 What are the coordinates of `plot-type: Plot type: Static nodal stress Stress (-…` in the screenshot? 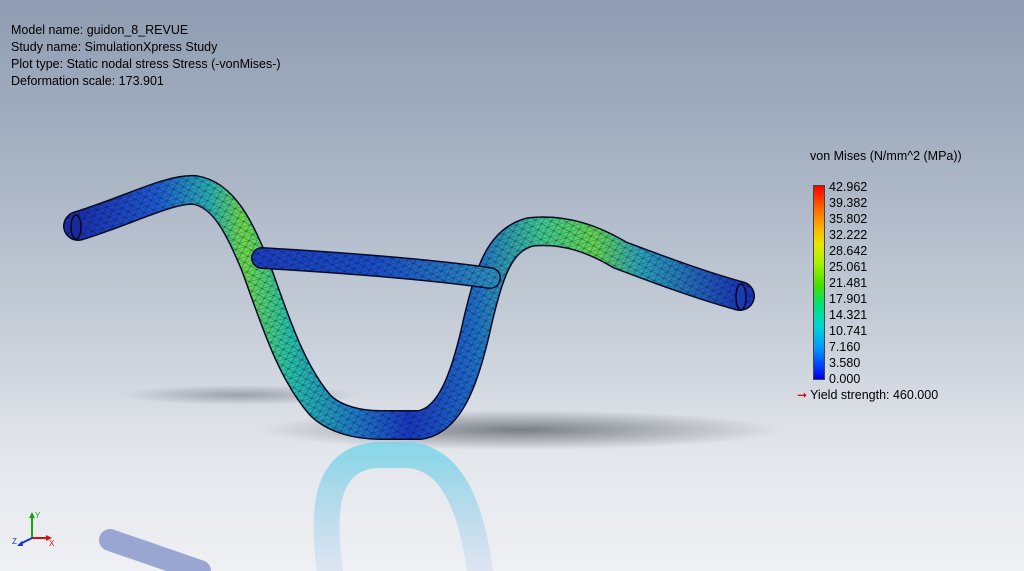 It's located at (146, 64).